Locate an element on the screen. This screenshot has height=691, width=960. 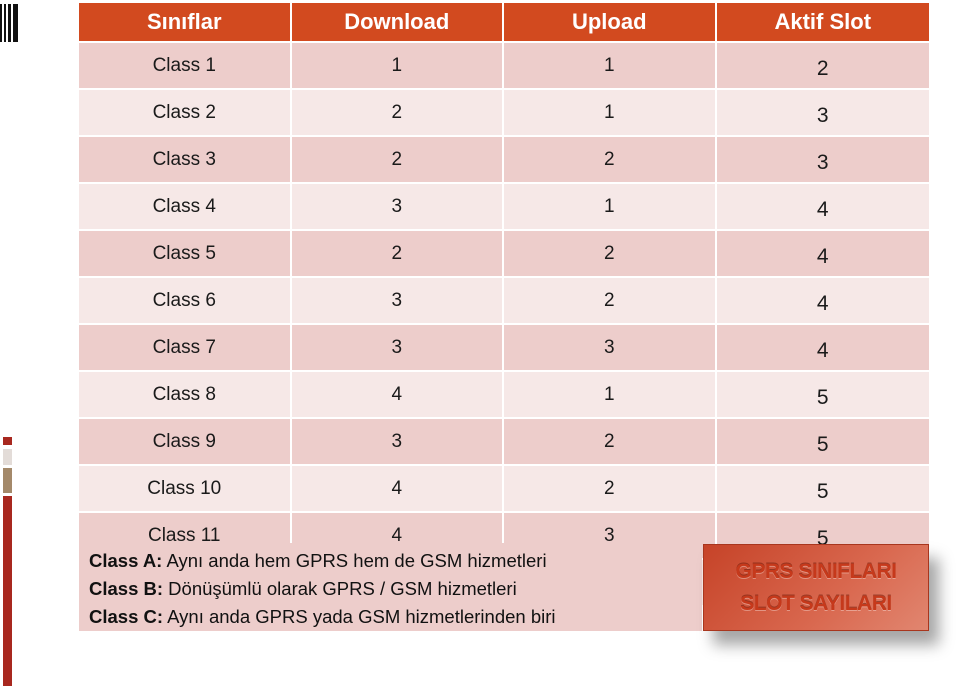
table-row: Class 6324 is located at coordinates (504, 301).